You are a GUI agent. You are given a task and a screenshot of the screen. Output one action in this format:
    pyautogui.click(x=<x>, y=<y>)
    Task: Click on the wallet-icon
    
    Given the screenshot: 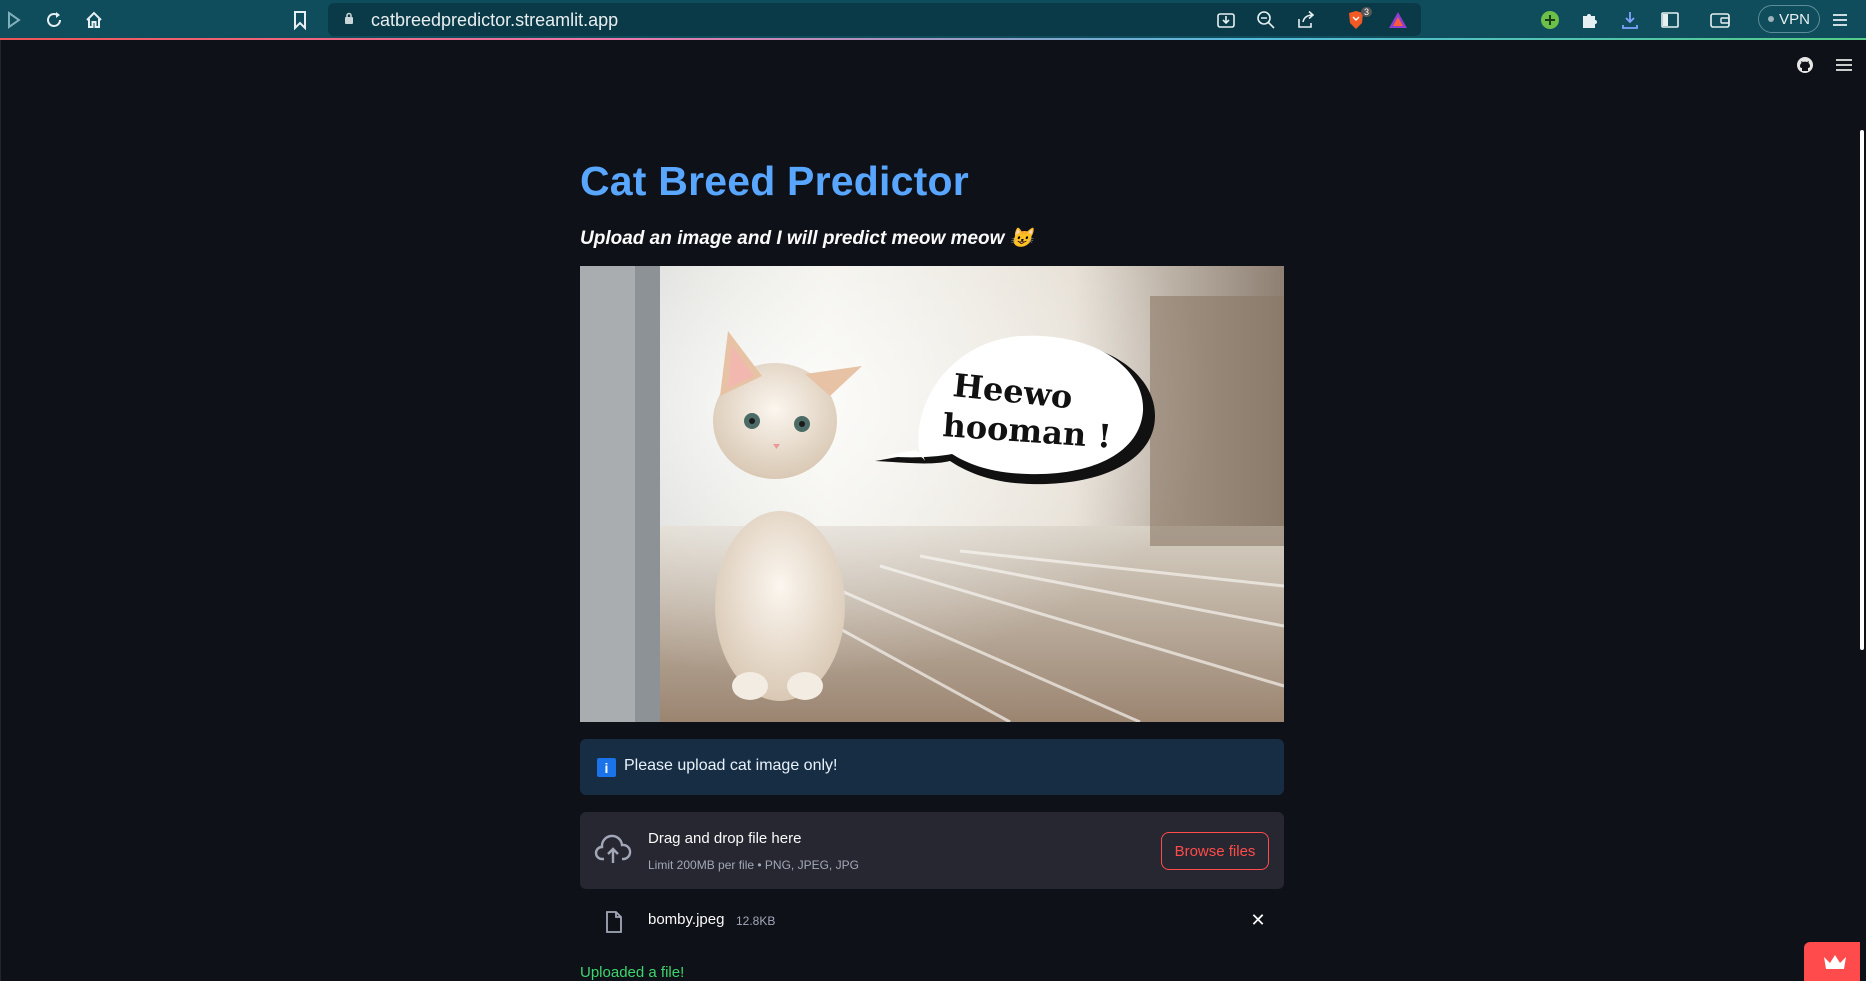 What is the action you would take?
    pyautogui.click(x=1720, y=20)
    